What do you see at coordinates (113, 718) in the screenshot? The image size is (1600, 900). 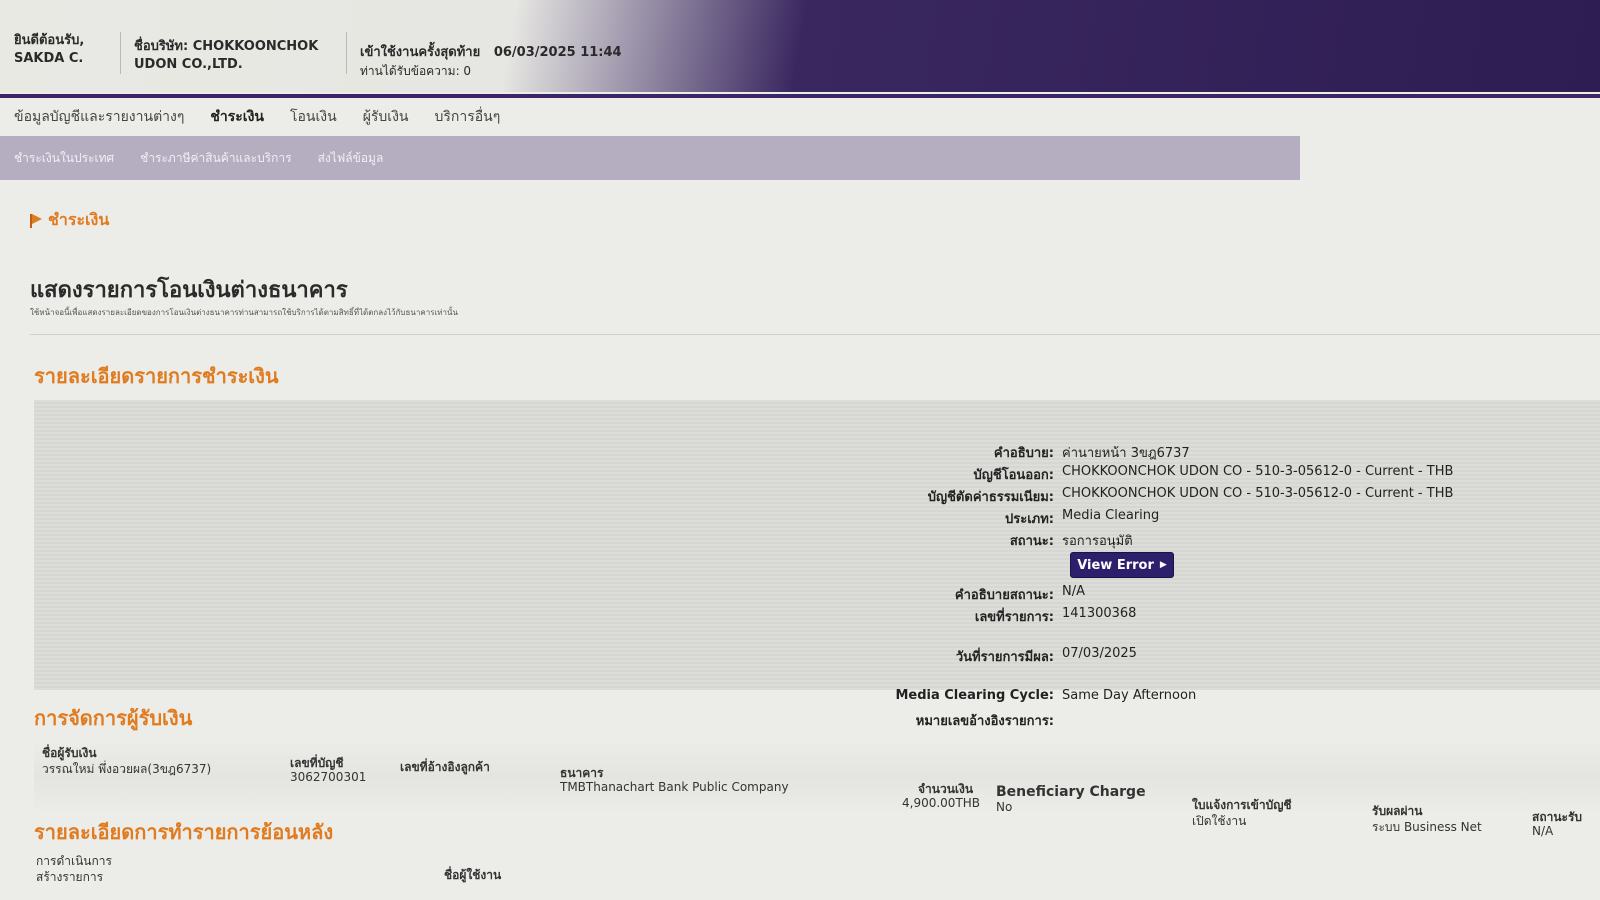 I see `section-title-payee-management: การจัดการผู้รับเงิน` at bounding box center [113, 718].